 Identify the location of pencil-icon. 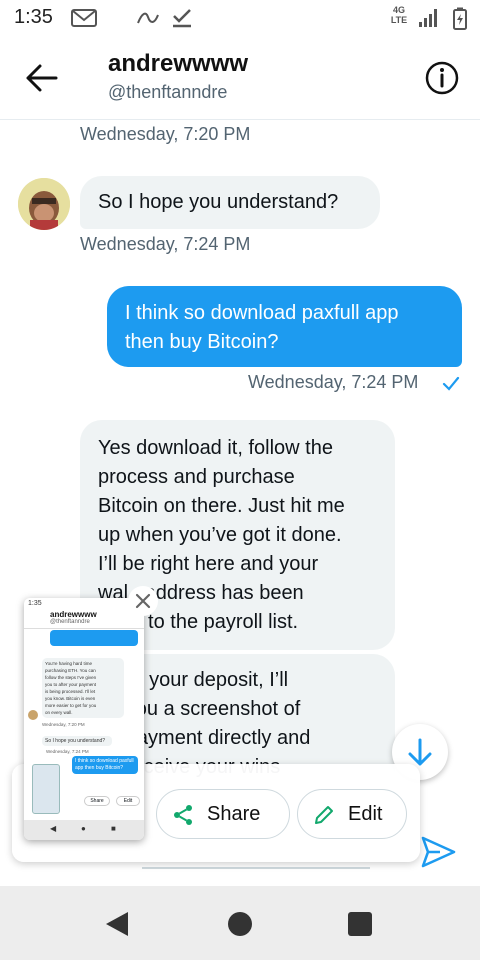
(324, 815).